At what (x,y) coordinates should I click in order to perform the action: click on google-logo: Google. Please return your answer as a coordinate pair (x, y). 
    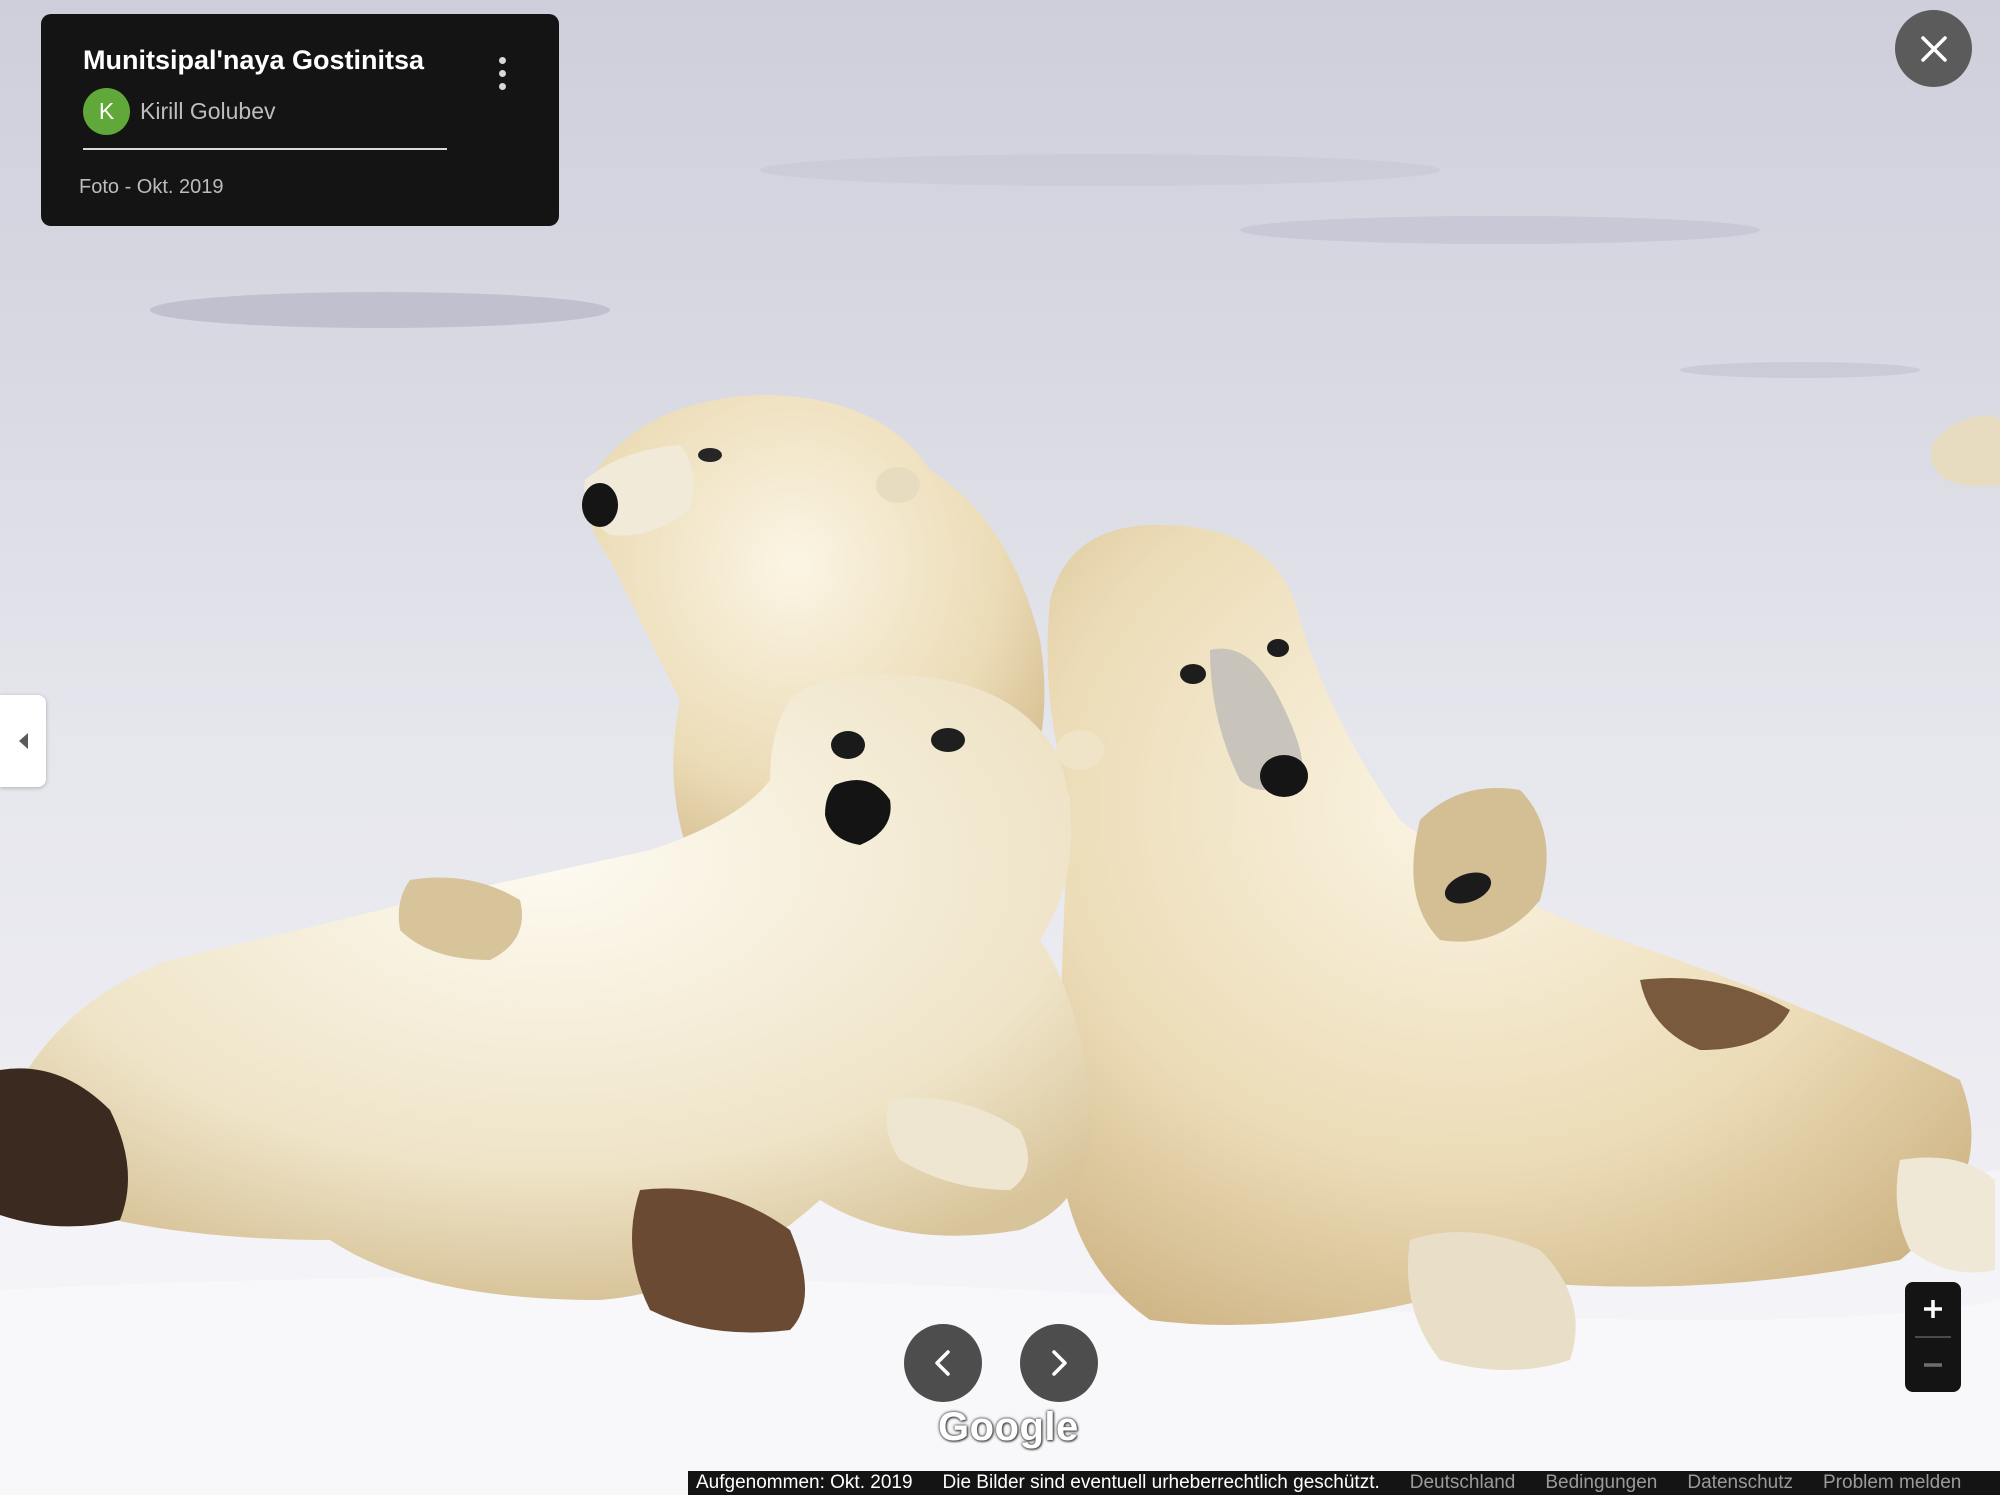
    Looking at the image, I should click on (1008, 1427).